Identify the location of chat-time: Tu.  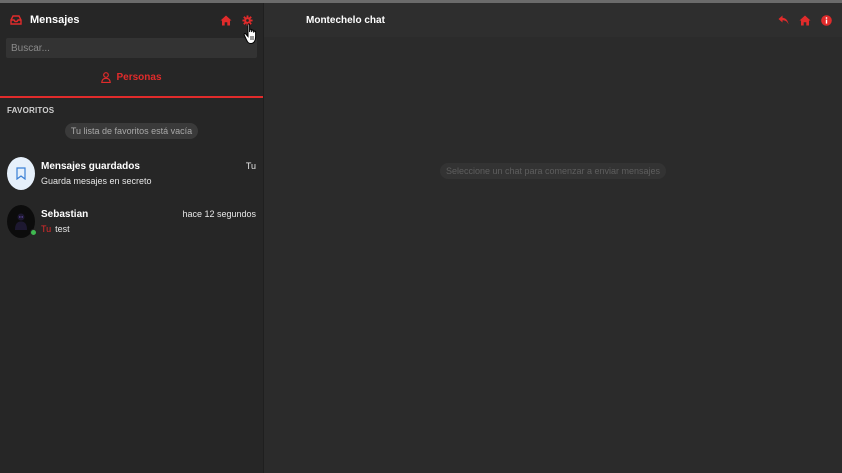
(250, 165).